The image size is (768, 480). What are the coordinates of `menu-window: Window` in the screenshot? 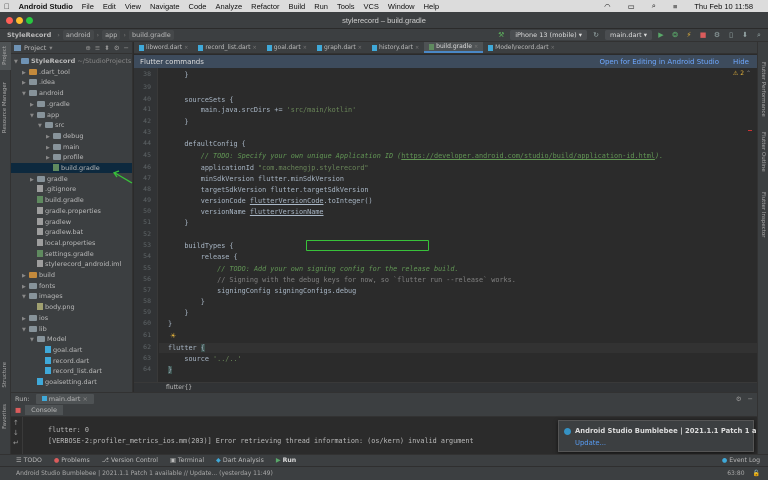 It's located at (401, 6).